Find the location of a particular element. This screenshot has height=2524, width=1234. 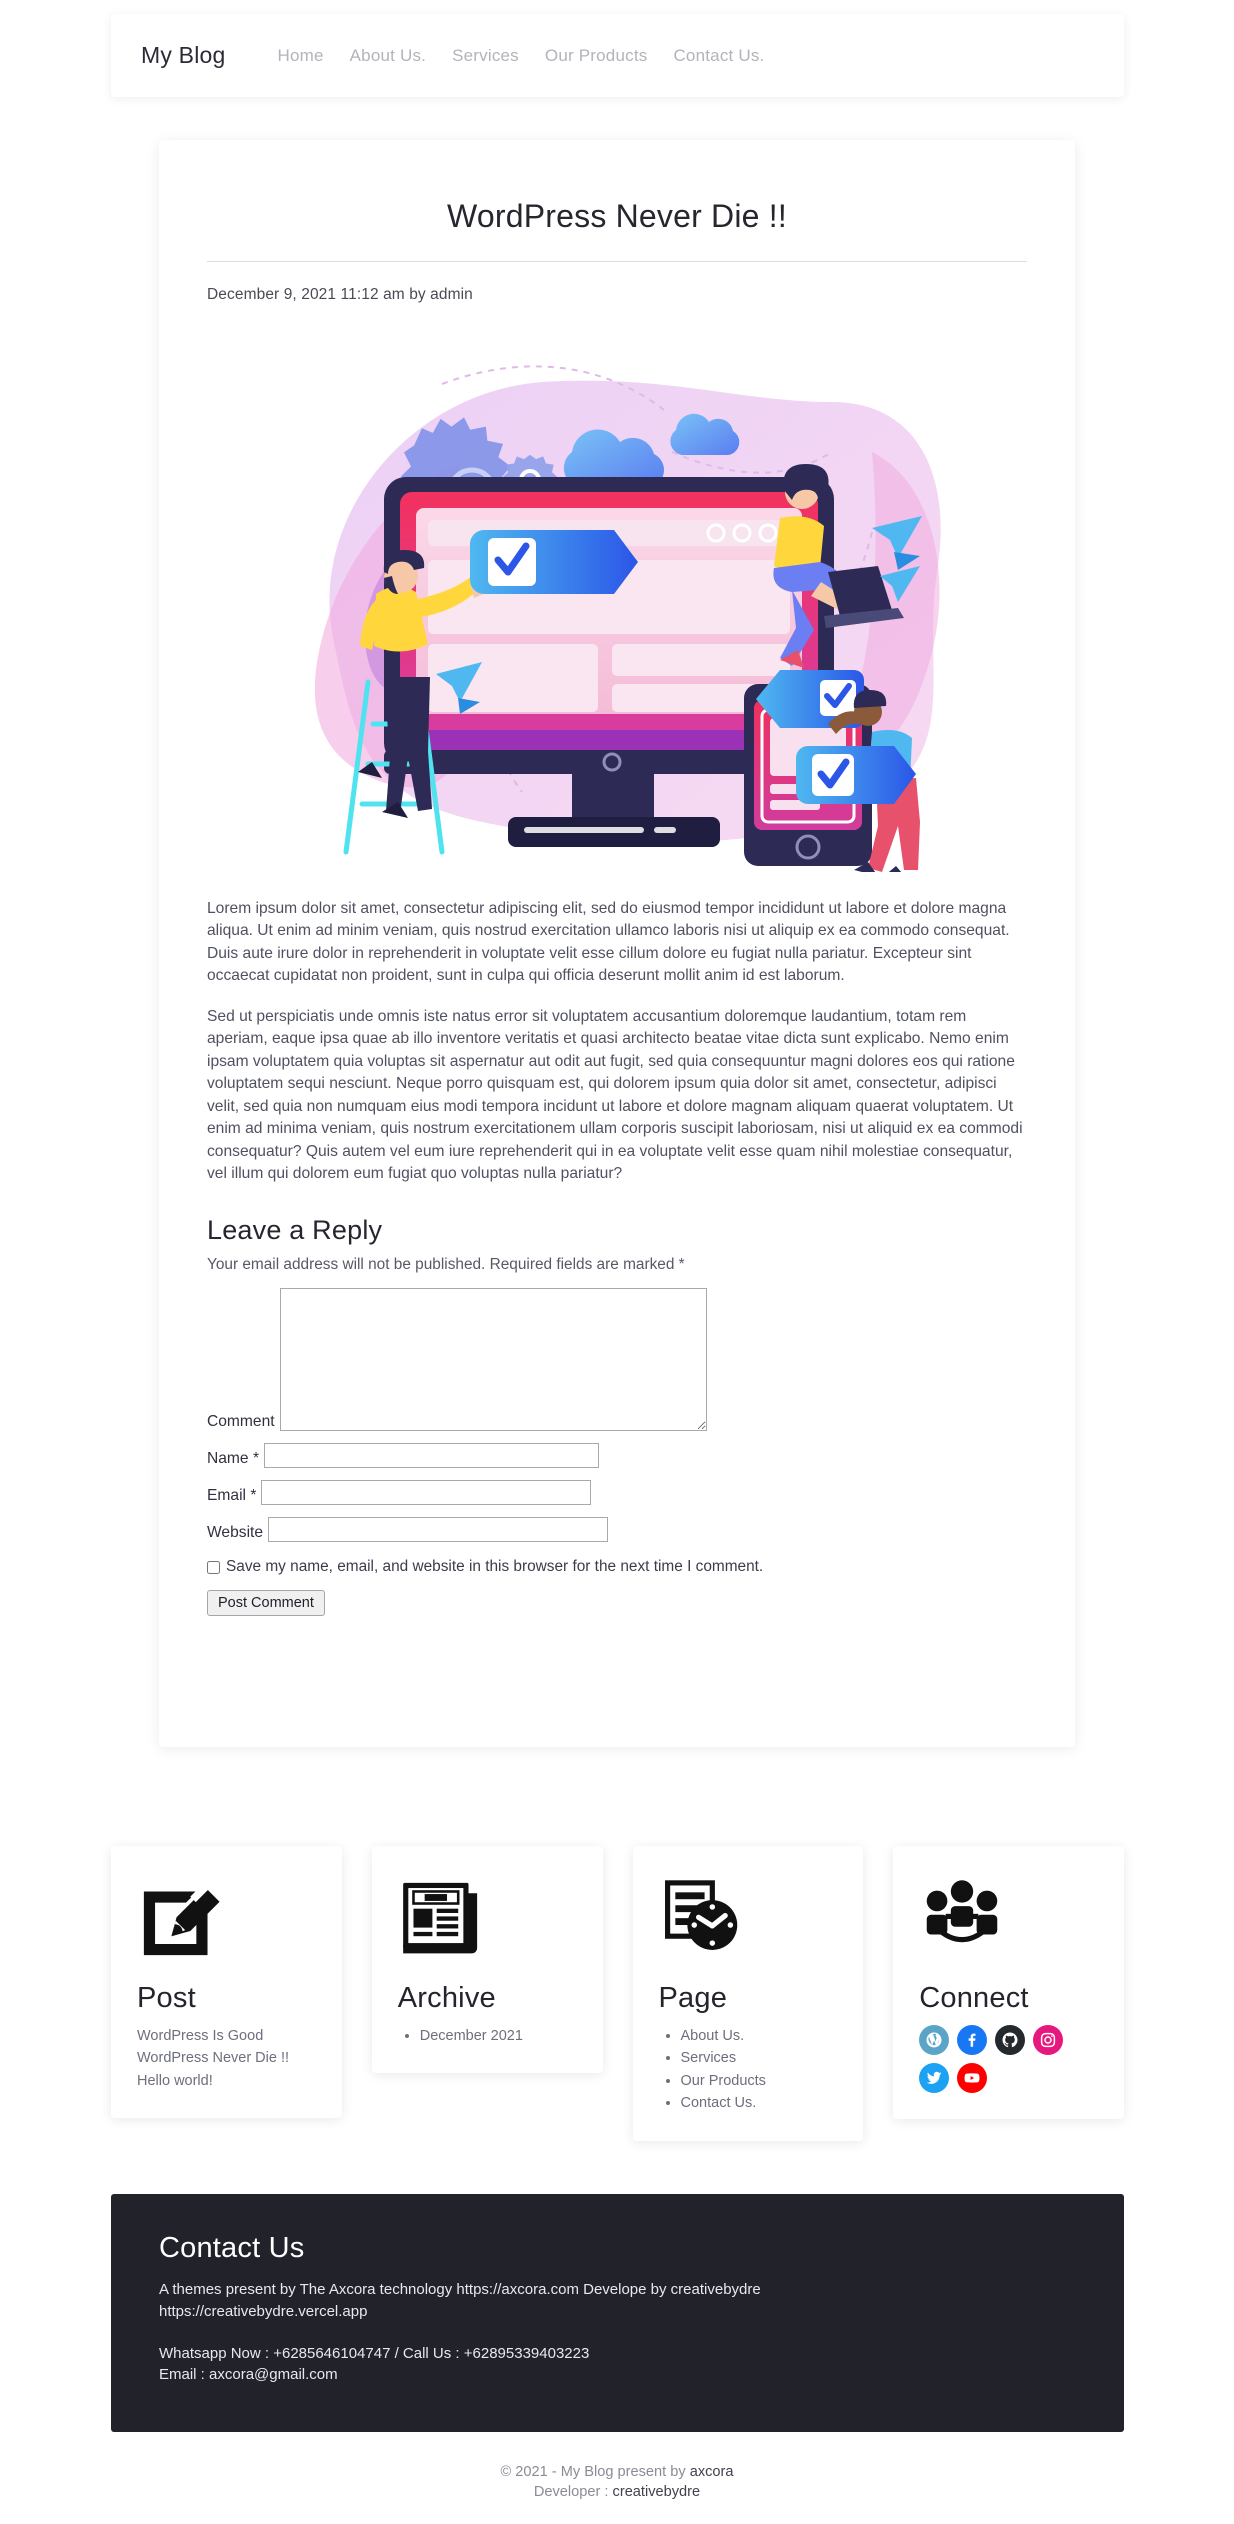

copyright-brand: axcora is located at coordinates (711, 2472).